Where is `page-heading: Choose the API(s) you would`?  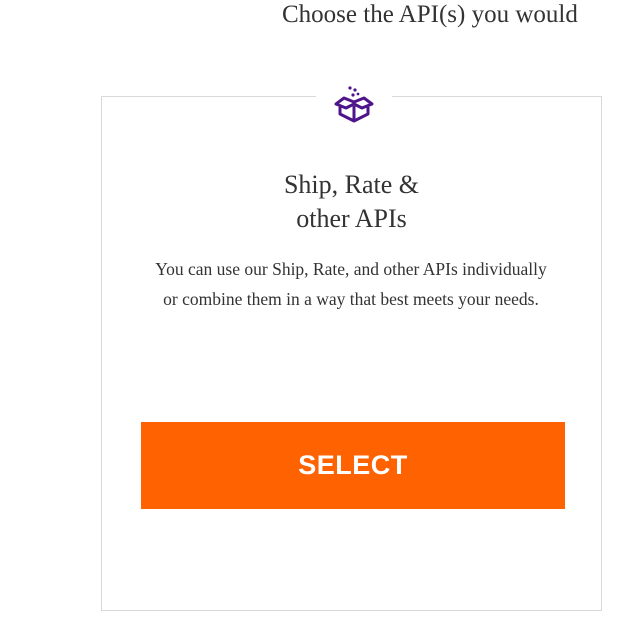
page-heading: Choose the API(s) you would is located at coordinates (430, 14).